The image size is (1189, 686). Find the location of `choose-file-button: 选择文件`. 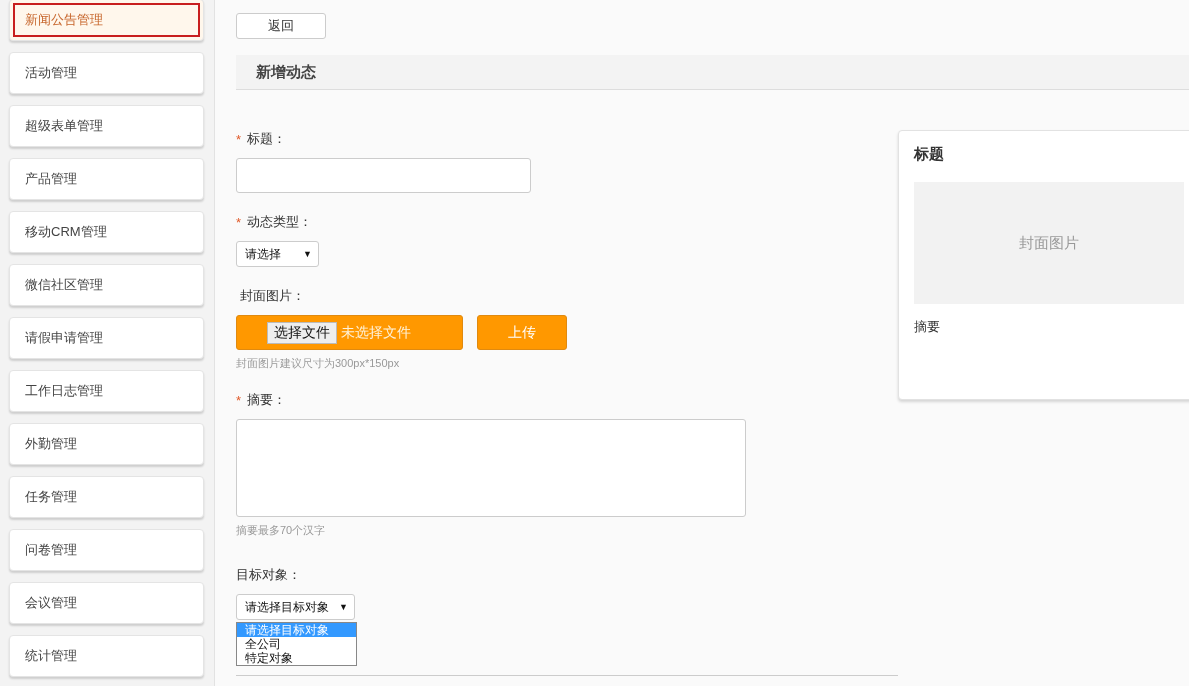

choose-file-button: 选择文件 is located at coordinates (302, 332).